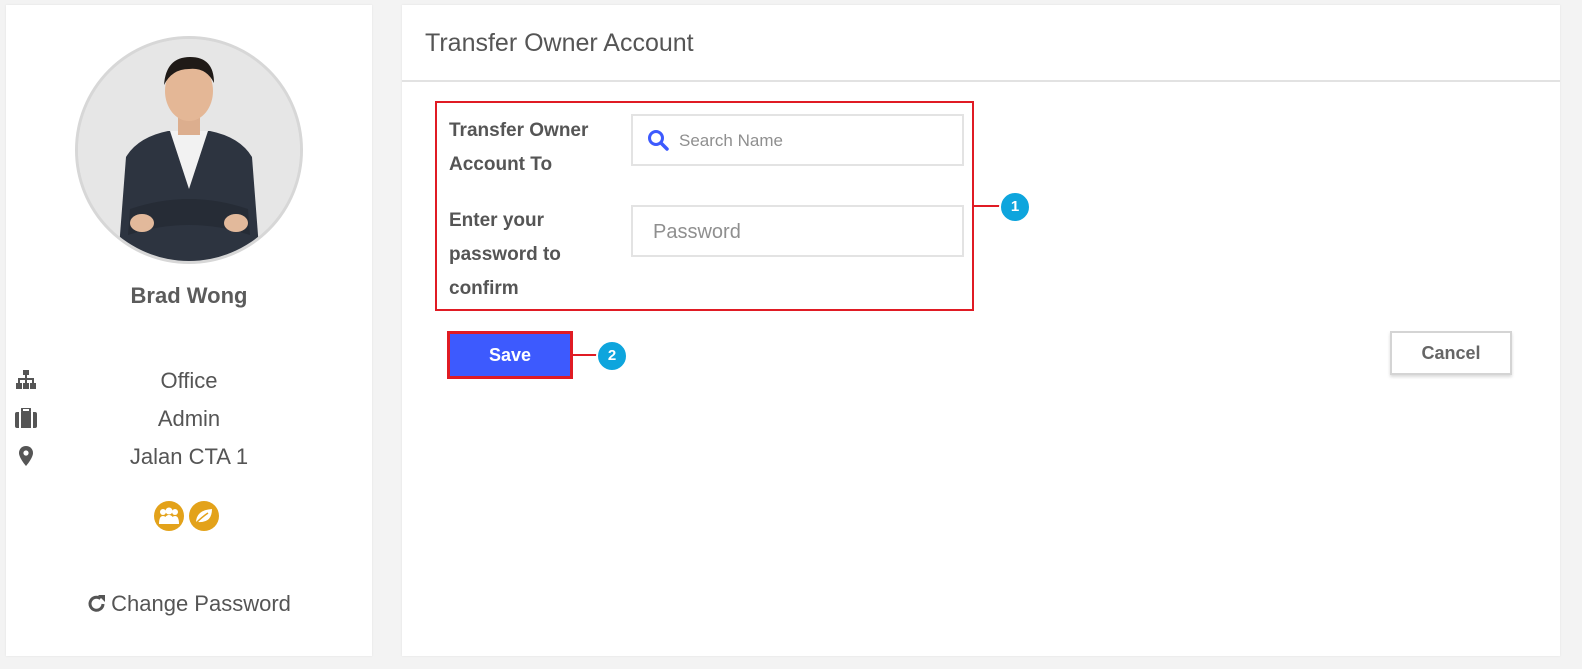  What do you see at coordinates (169, 516) in the screenshot?
I see `group-badge-icon` at bounding box center [169, 516].